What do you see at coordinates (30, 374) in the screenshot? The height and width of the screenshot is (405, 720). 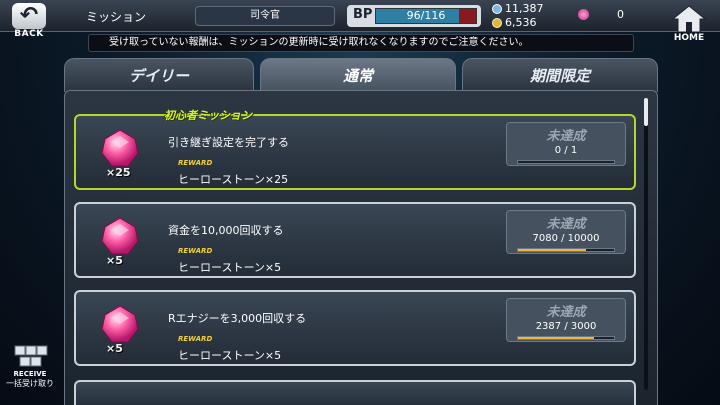 I see `receive-label: RECEIVE` at bounding box center [30, 374].